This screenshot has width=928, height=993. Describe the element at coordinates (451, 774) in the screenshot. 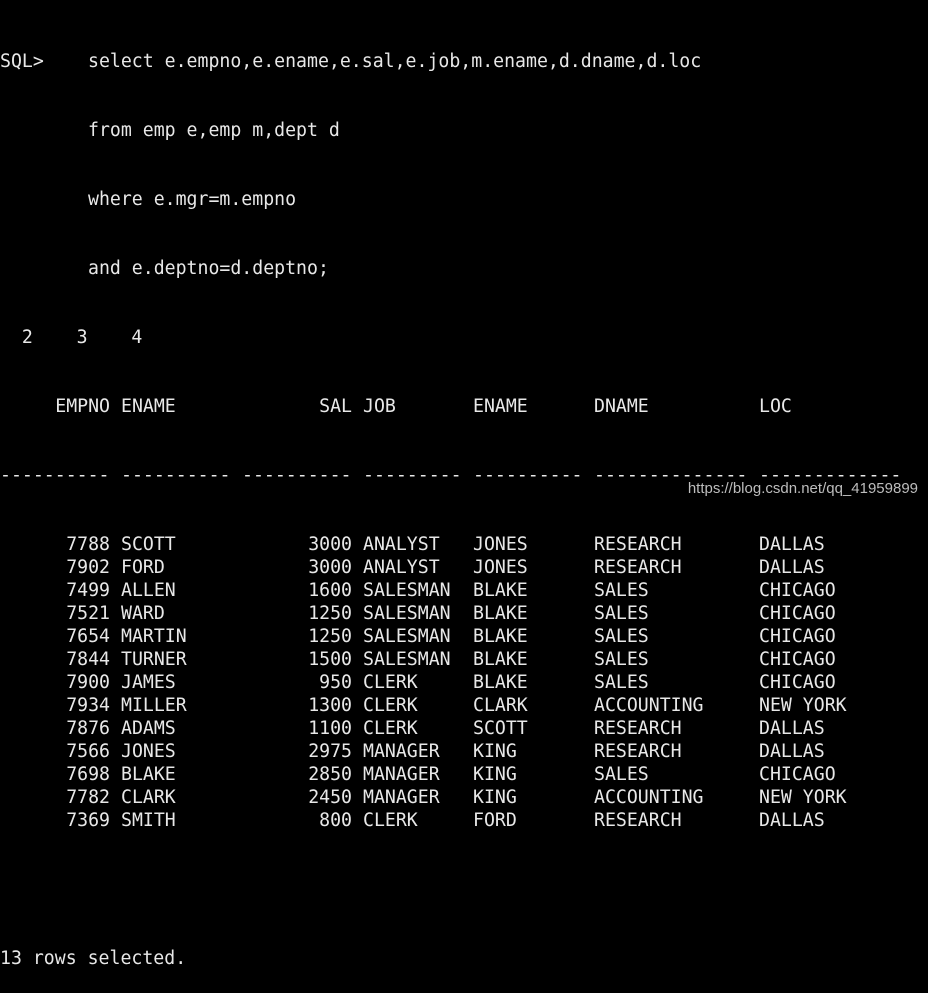

I see `table-row: 7698 BLAKE 2850 MANAGER KING SALES CHICAGO` at that location.